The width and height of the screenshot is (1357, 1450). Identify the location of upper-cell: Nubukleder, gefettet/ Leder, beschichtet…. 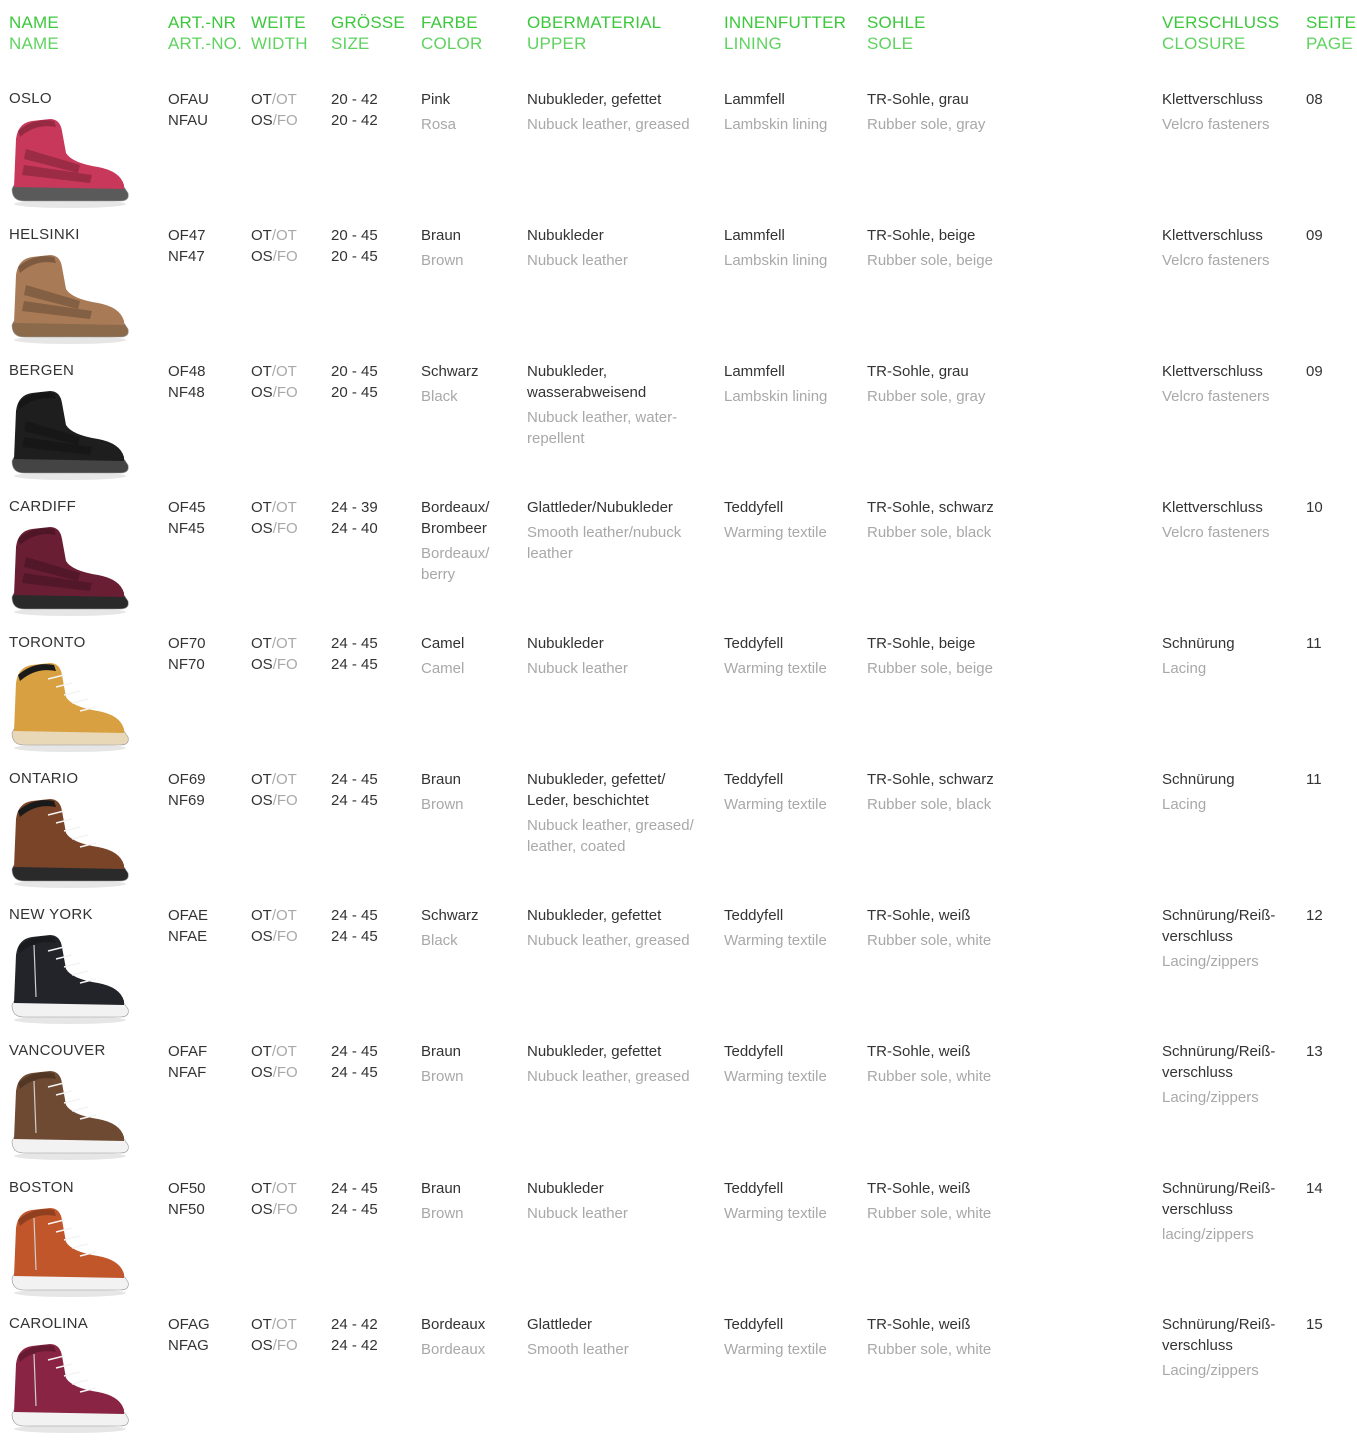
(619, 813).